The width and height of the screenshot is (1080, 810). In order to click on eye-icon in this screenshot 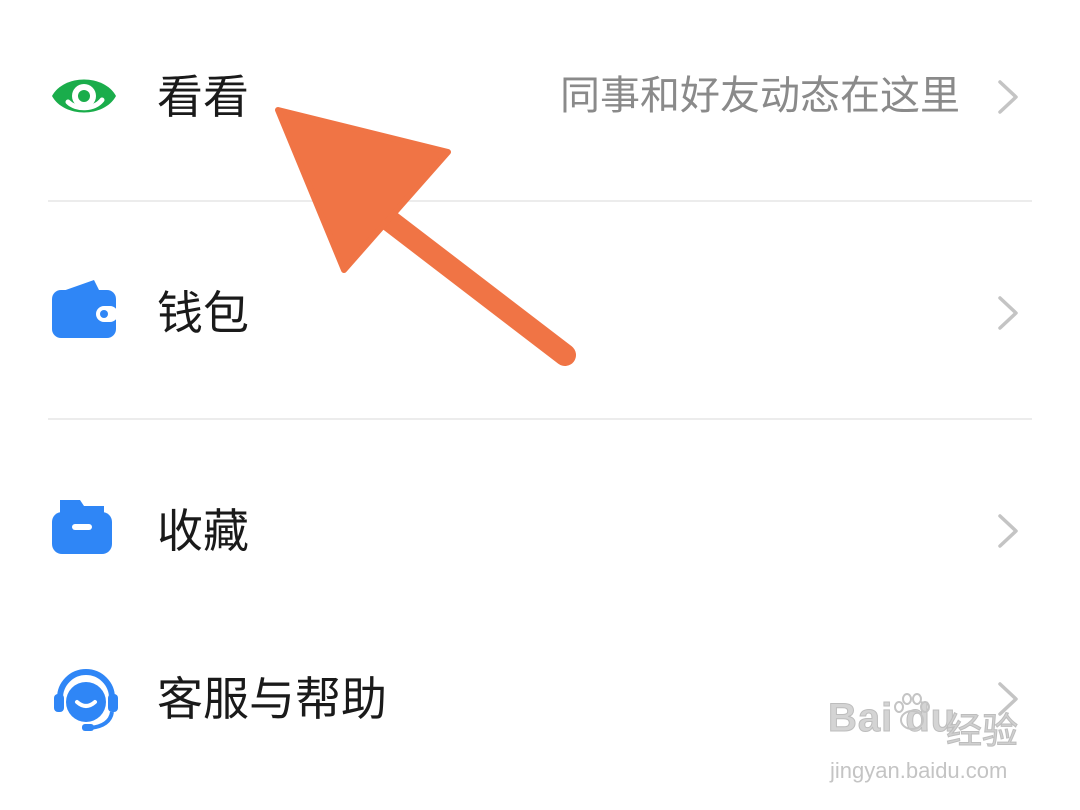, I will do `click(84, 98)`.